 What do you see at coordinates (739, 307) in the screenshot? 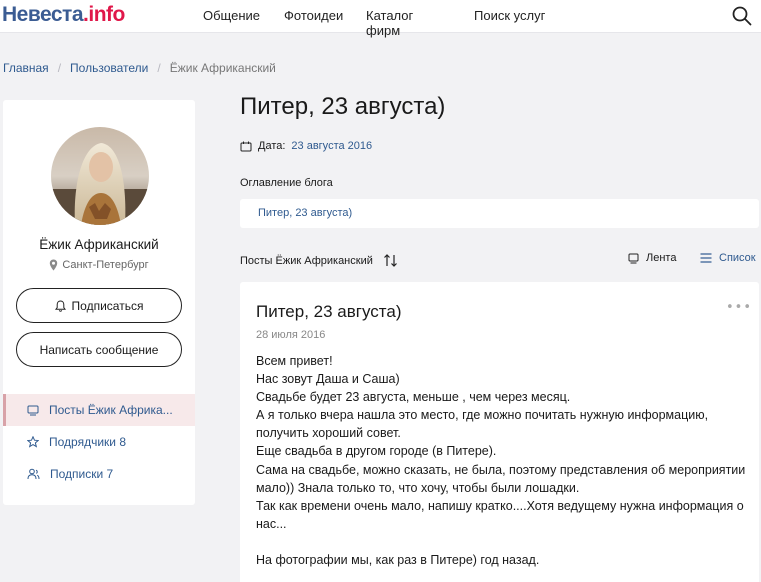
I see `more-options-icon: •••` at bounding box center [739, 307].